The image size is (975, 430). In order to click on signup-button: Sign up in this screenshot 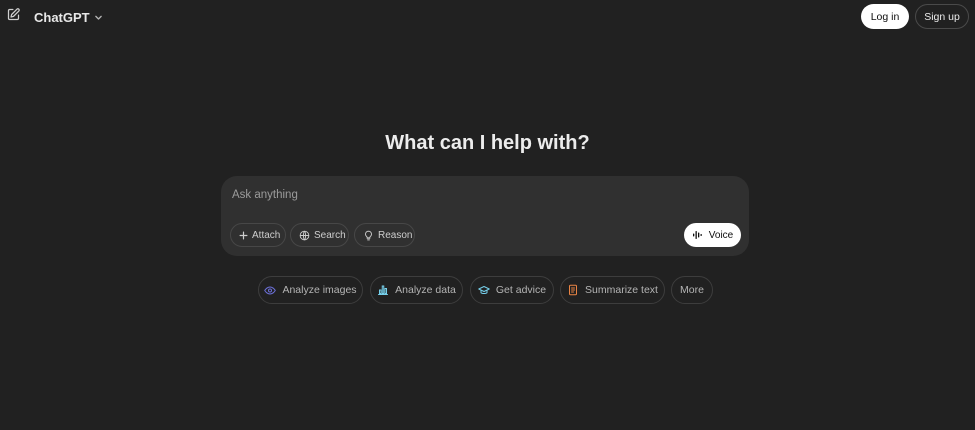, I will do `click(942, 16)`.